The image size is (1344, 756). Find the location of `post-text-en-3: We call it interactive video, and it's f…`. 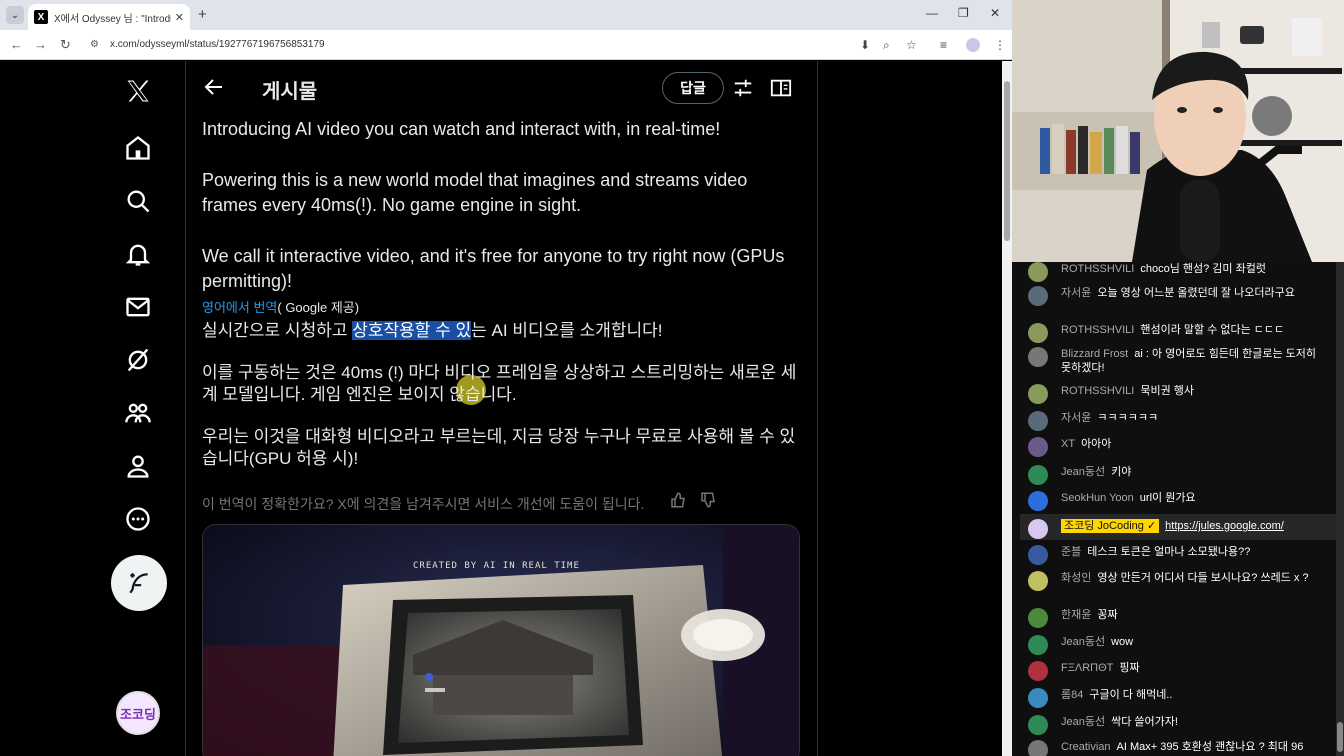

post-text-en-3: We call it interactive video, and it's f… is located at coordinates (493, 268).